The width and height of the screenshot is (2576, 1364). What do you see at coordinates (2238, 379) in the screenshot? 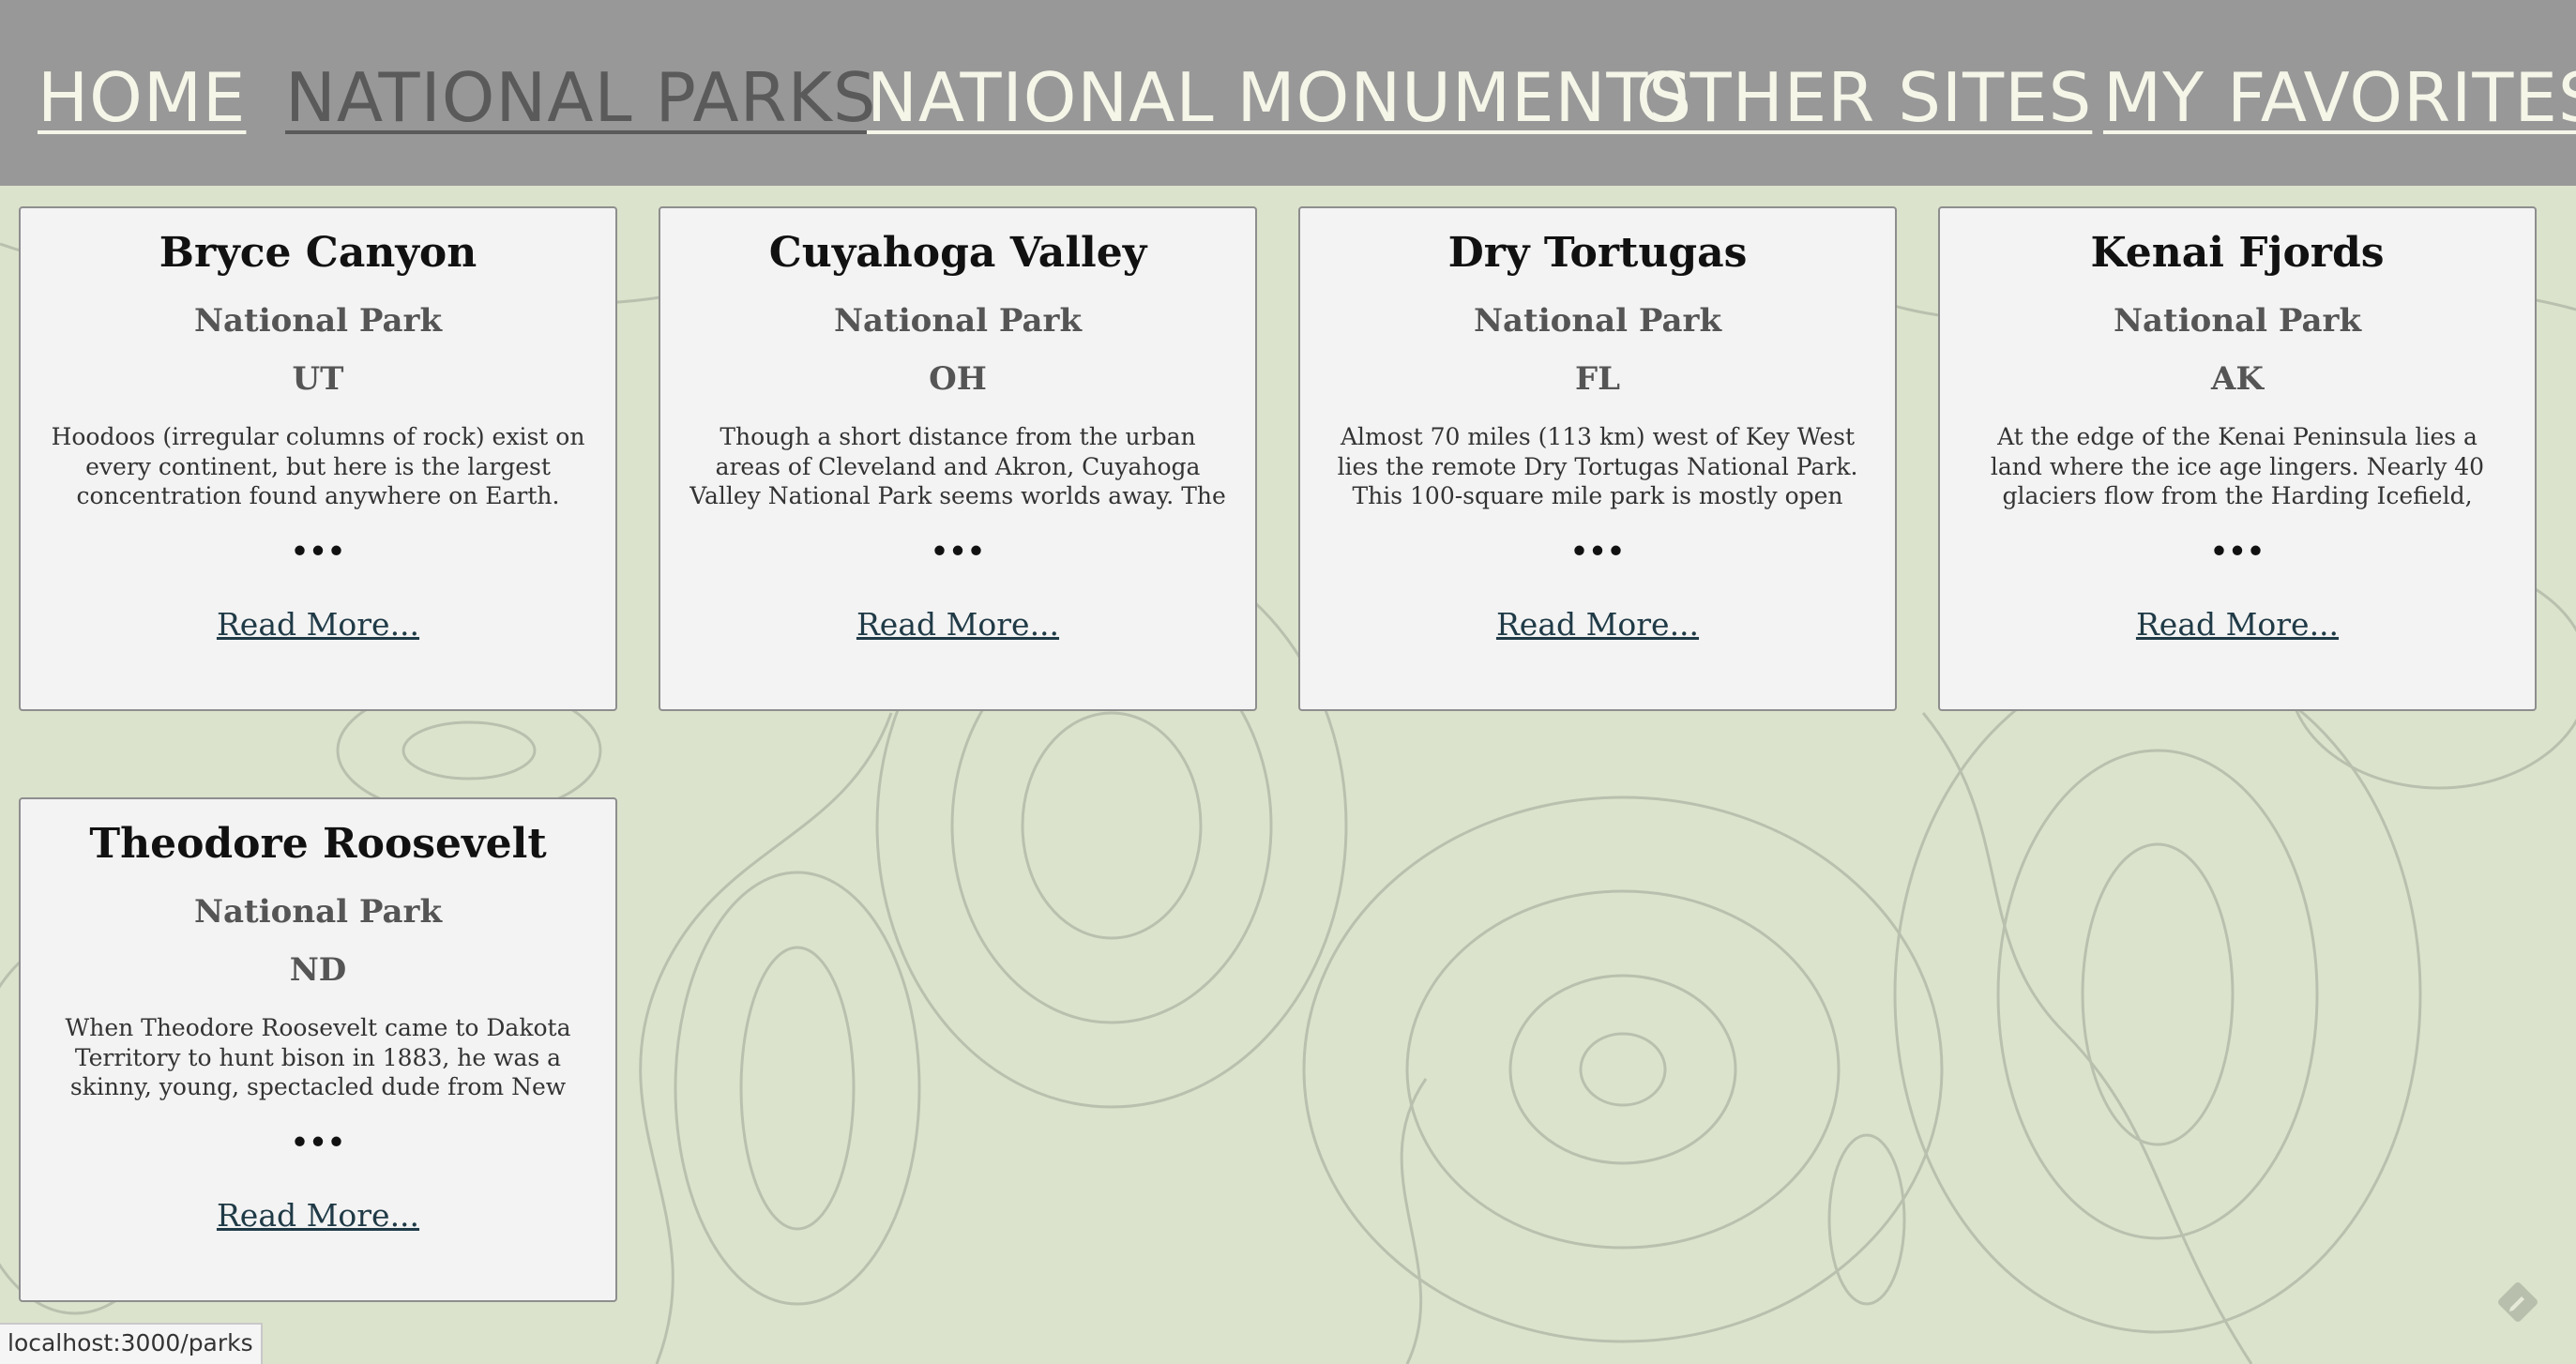
I see `park-state: AK` at bounding box center [2238, 379].